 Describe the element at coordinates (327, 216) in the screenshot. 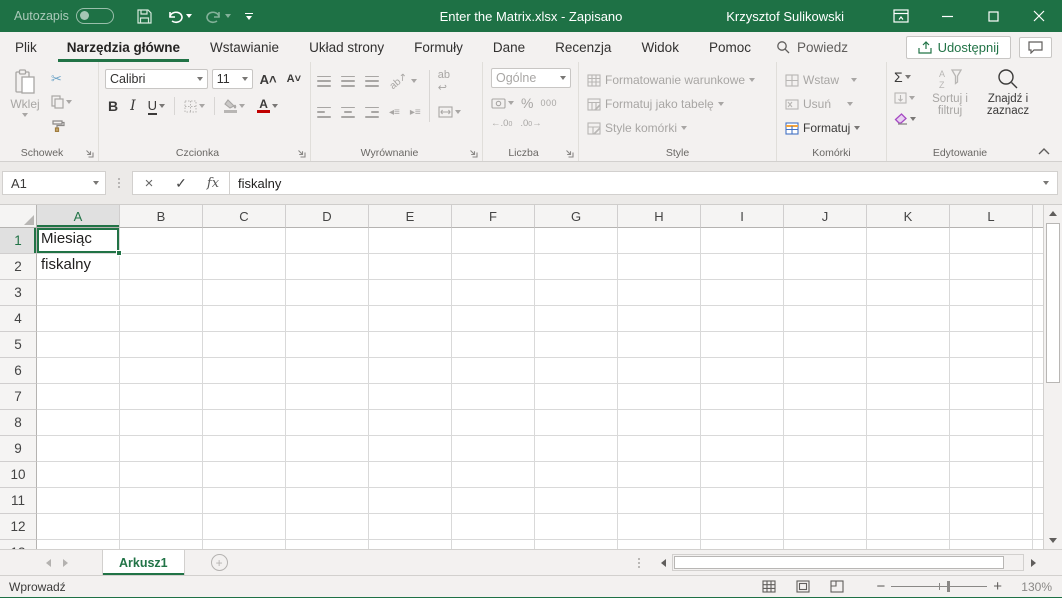

I see `column-header-D: D` at that location.